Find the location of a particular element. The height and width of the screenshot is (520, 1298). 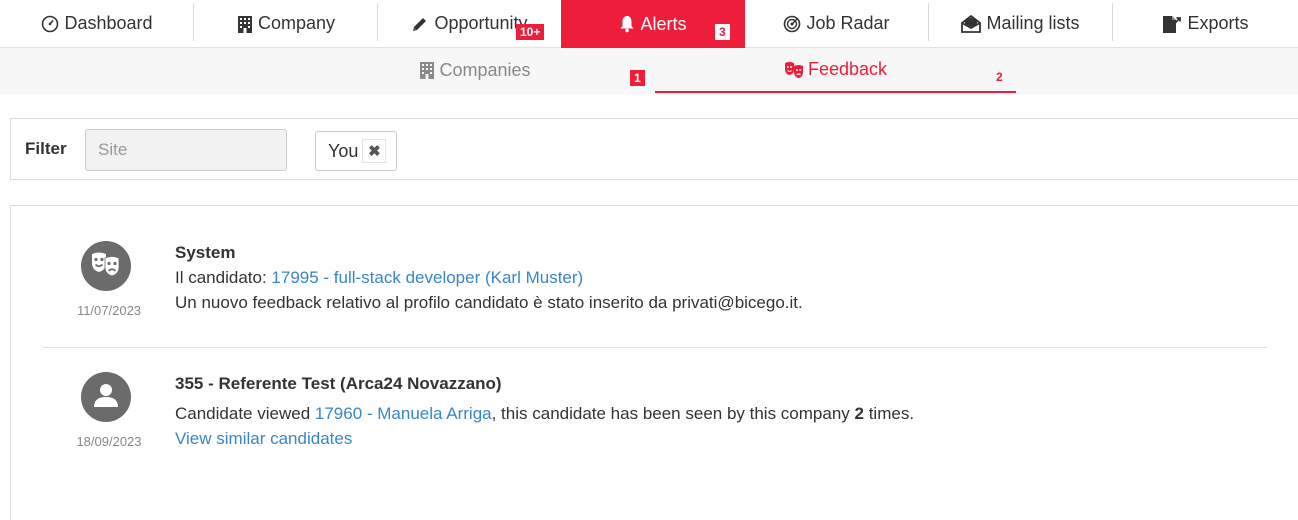

envelope-open-icon is located at coordinates (971, 23).